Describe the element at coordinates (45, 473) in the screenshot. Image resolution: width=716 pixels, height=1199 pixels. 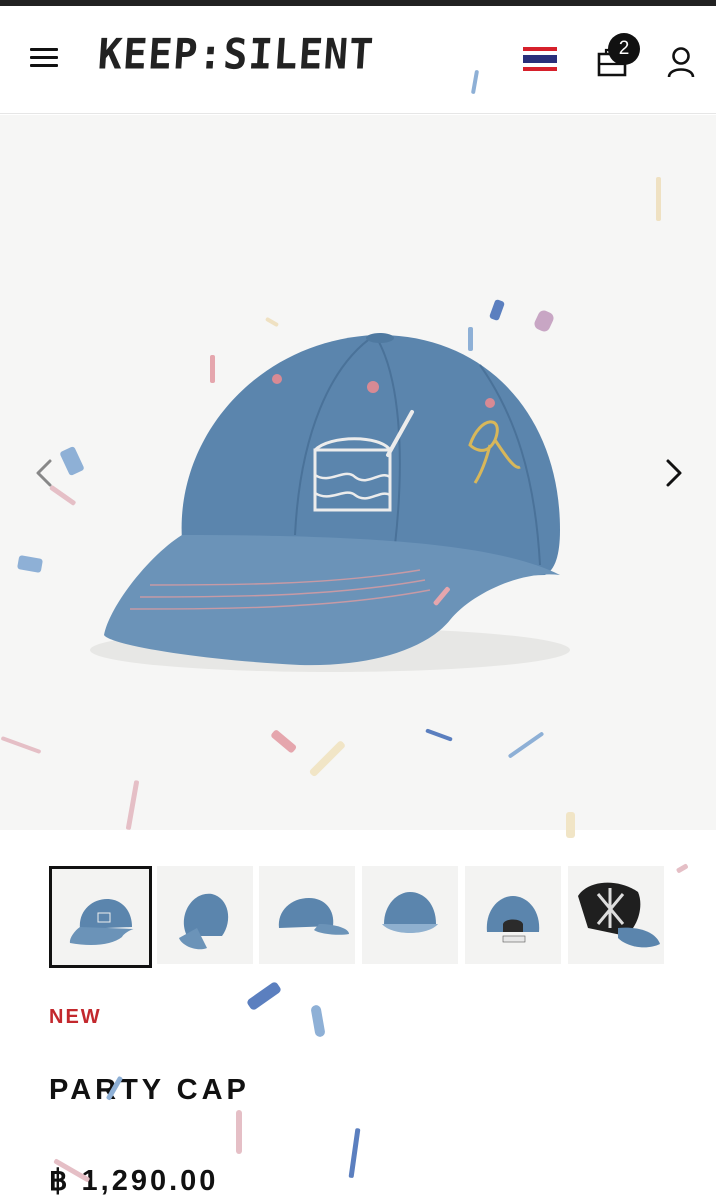
I see `chevron-left-icon` at that location.